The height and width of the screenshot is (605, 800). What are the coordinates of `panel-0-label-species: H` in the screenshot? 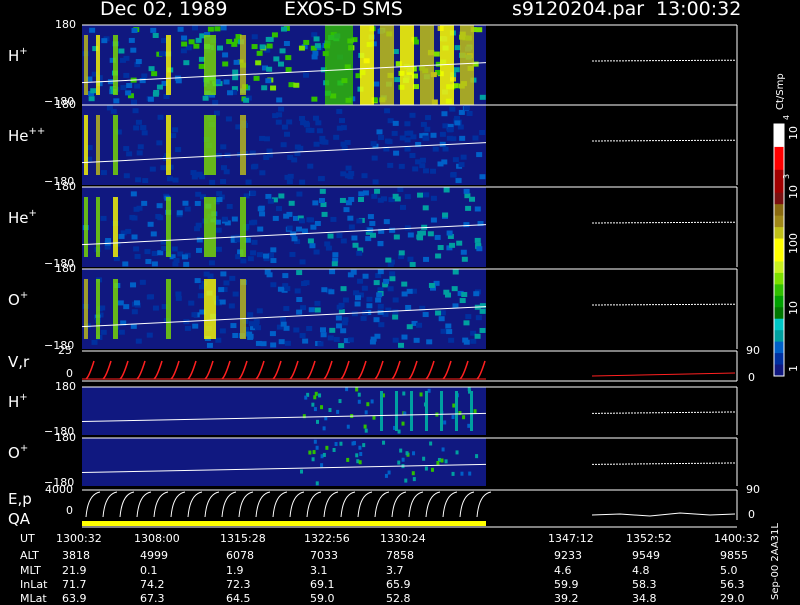 It's located at (14, 56).